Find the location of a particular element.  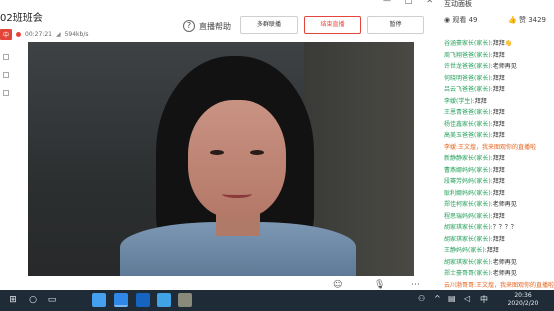

chat-author: 谷涵豪家长(家长): is located at coordinates (468, 43).